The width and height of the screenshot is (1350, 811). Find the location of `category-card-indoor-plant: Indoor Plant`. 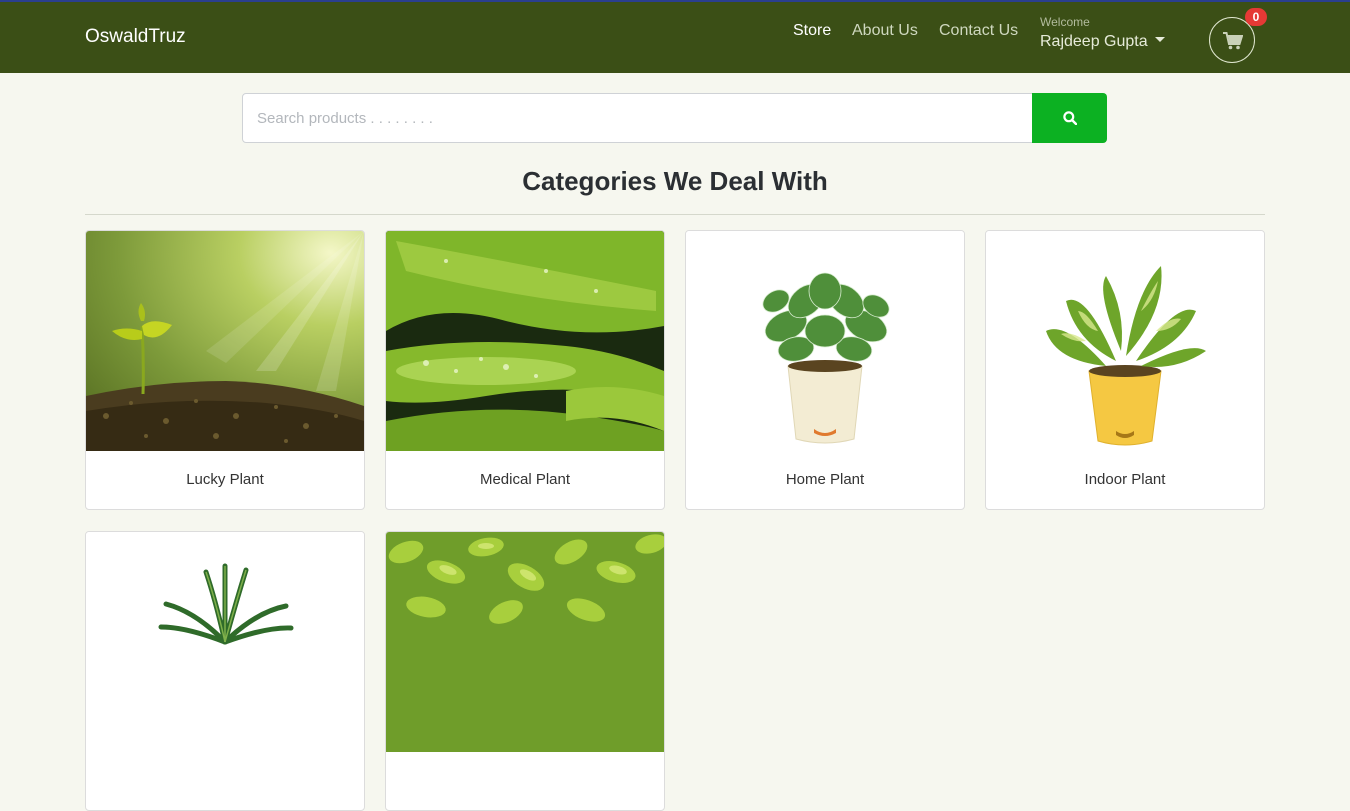

category-card-indoor-plant: Indoor Plant is located at coordinates (1125, 370).